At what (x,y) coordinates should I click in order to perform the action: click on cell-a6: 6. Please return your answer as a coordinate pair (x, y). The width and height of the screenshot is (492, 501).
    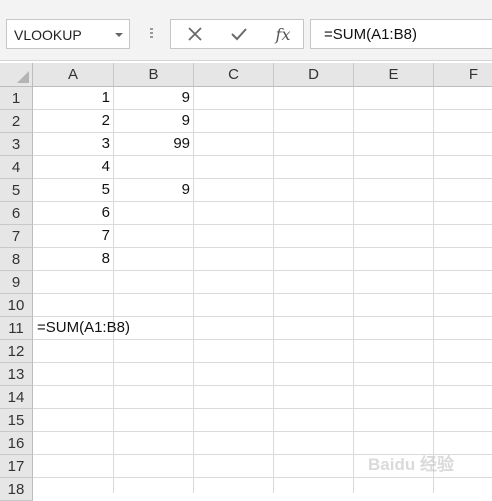
    Looking at the image, I should click on (74, 213).